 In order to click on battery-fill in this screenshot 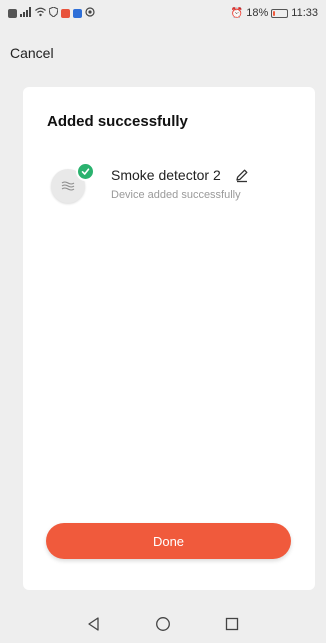, I will do `click(274, 13)`.